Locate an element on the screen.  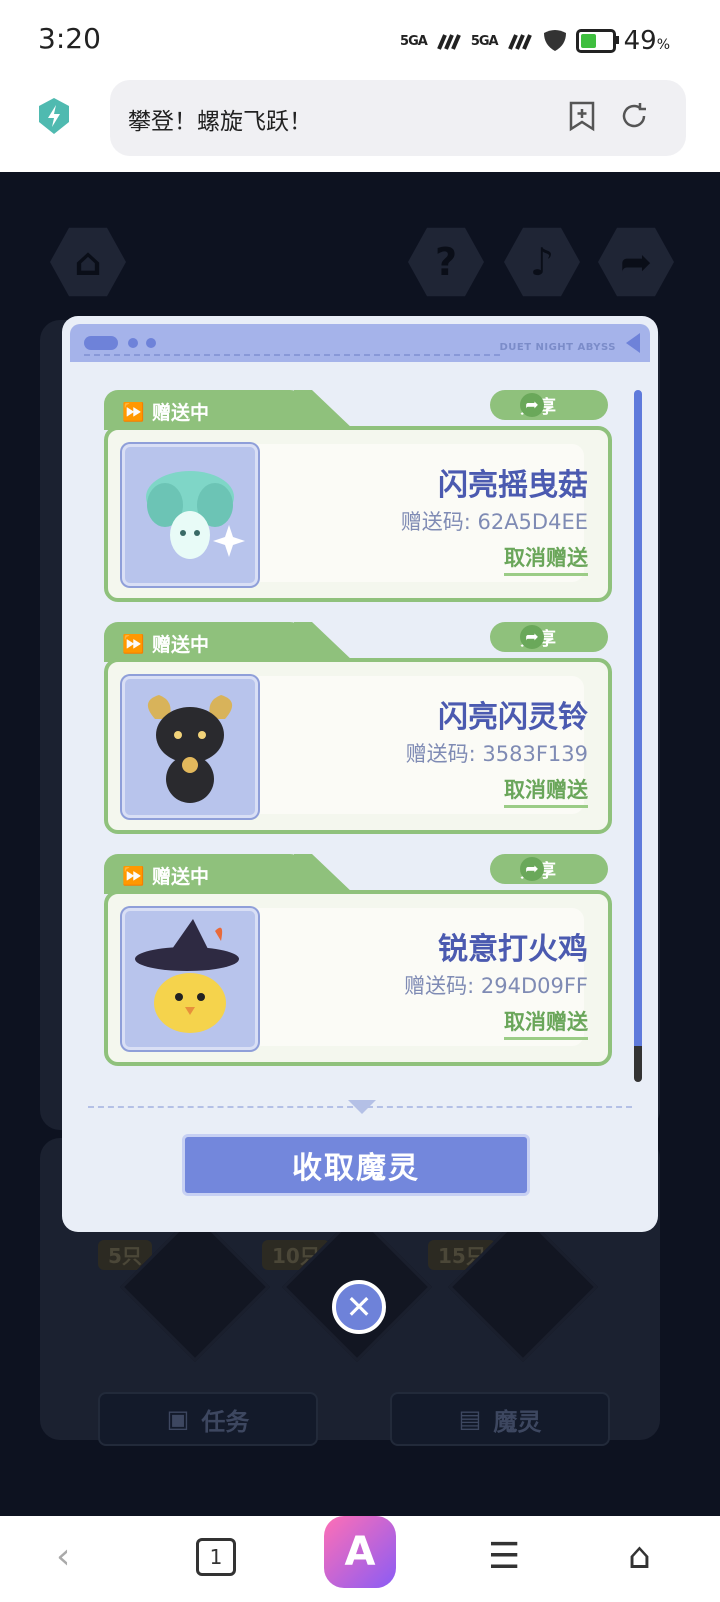
browser-toolbar: 攀登！螺旋飞跃！ is located at coordinates (360, 126).